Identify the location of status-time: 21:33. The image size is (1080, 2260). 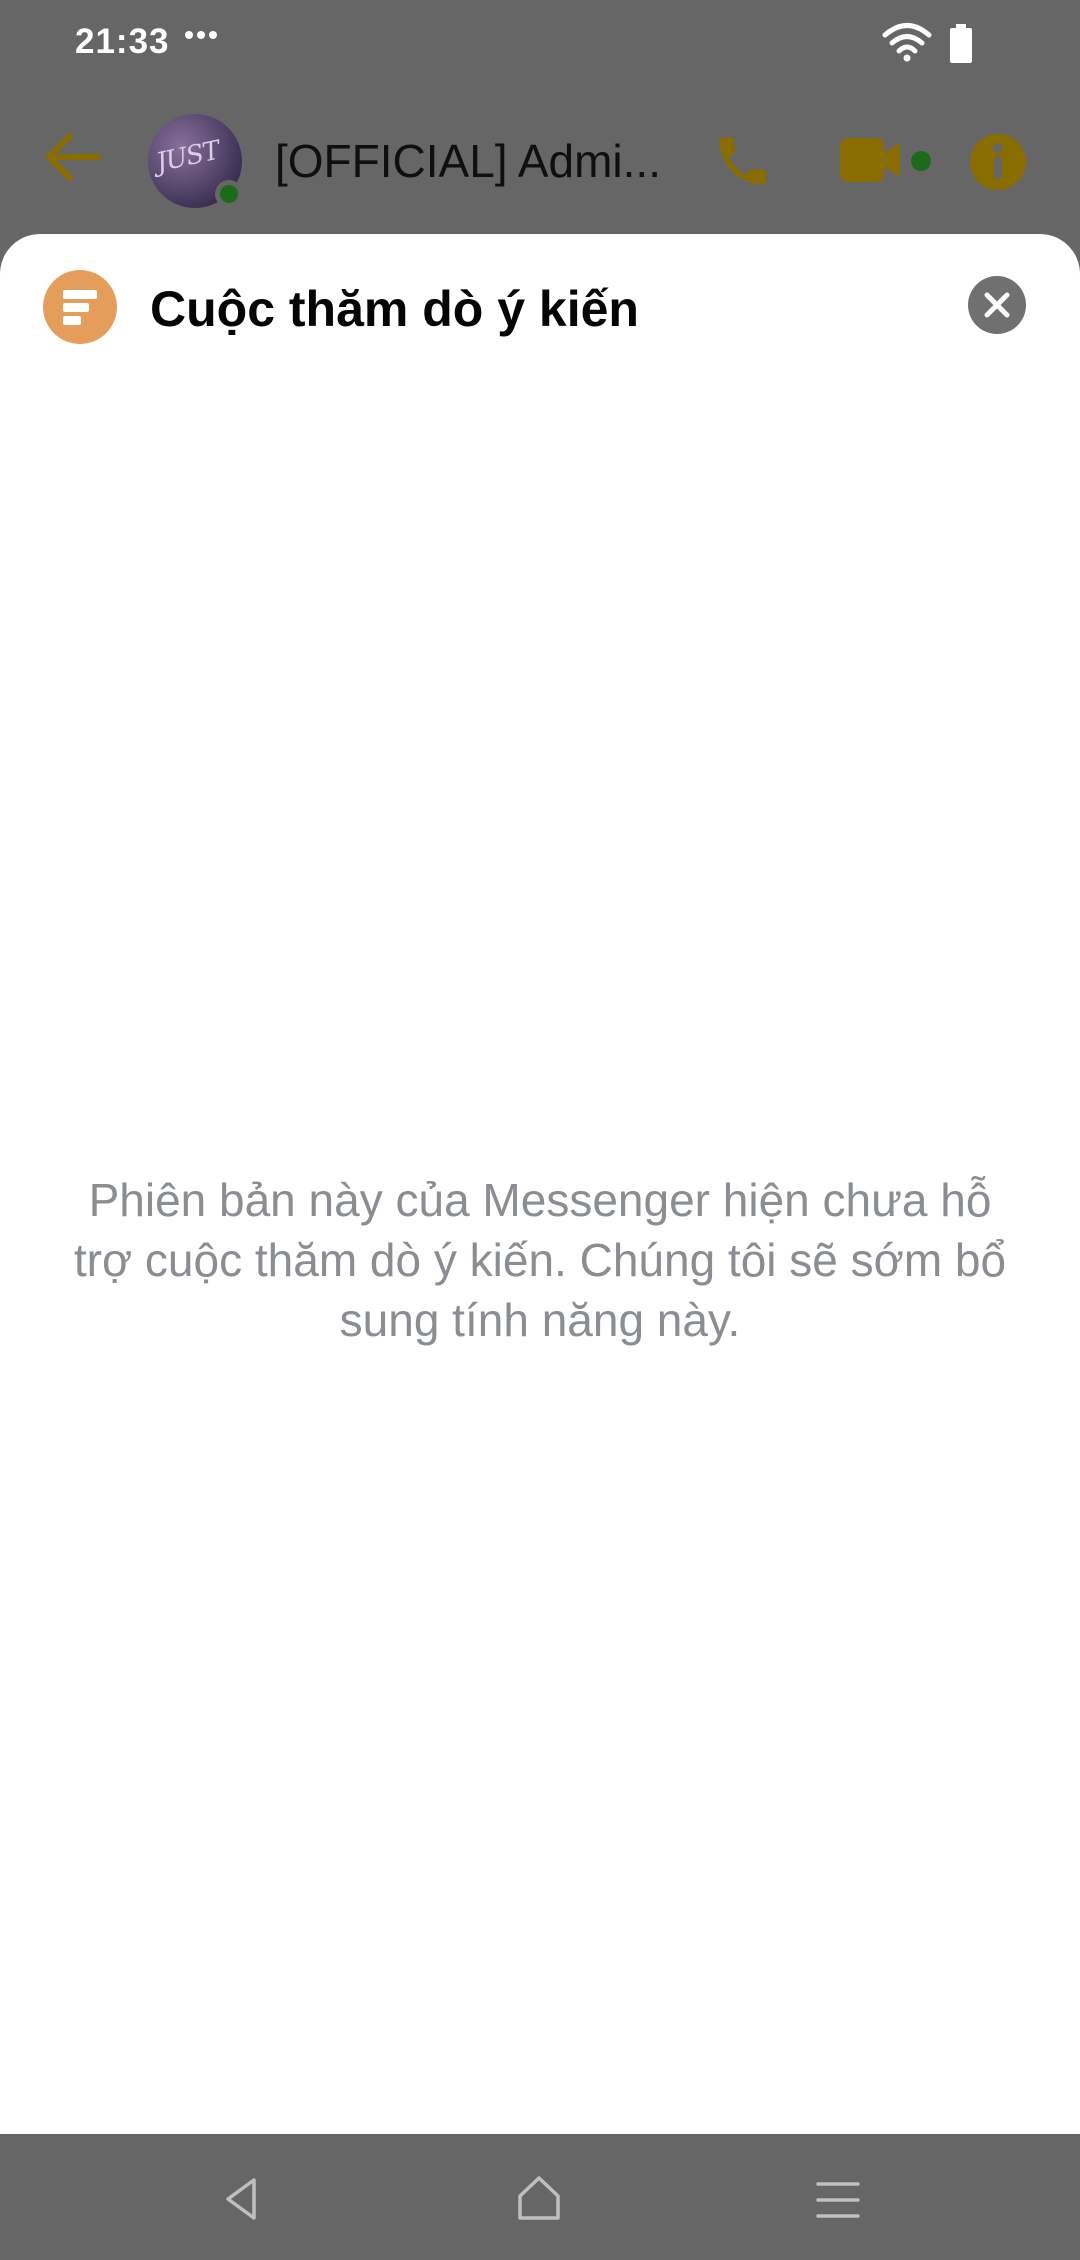
(122, 41).